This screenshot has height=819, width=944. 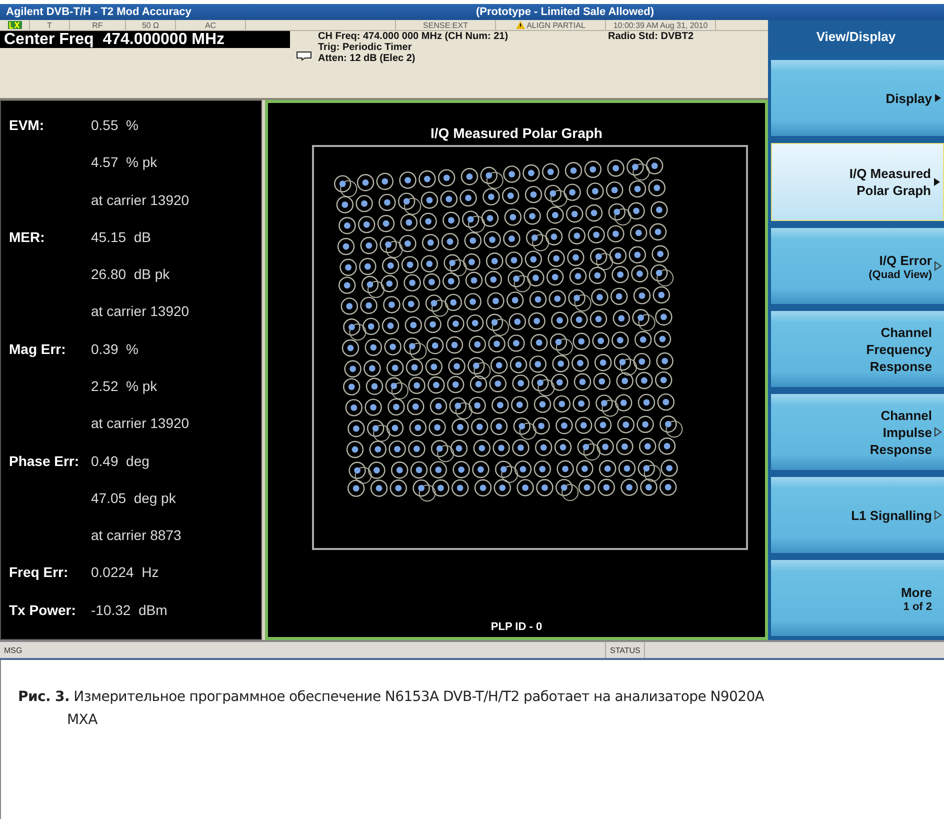 What do you see at coordinates (556, 25) in the screenshot?
I see `status-indicator: ALIGN PARTIAL` at bounding box center [556, 25].